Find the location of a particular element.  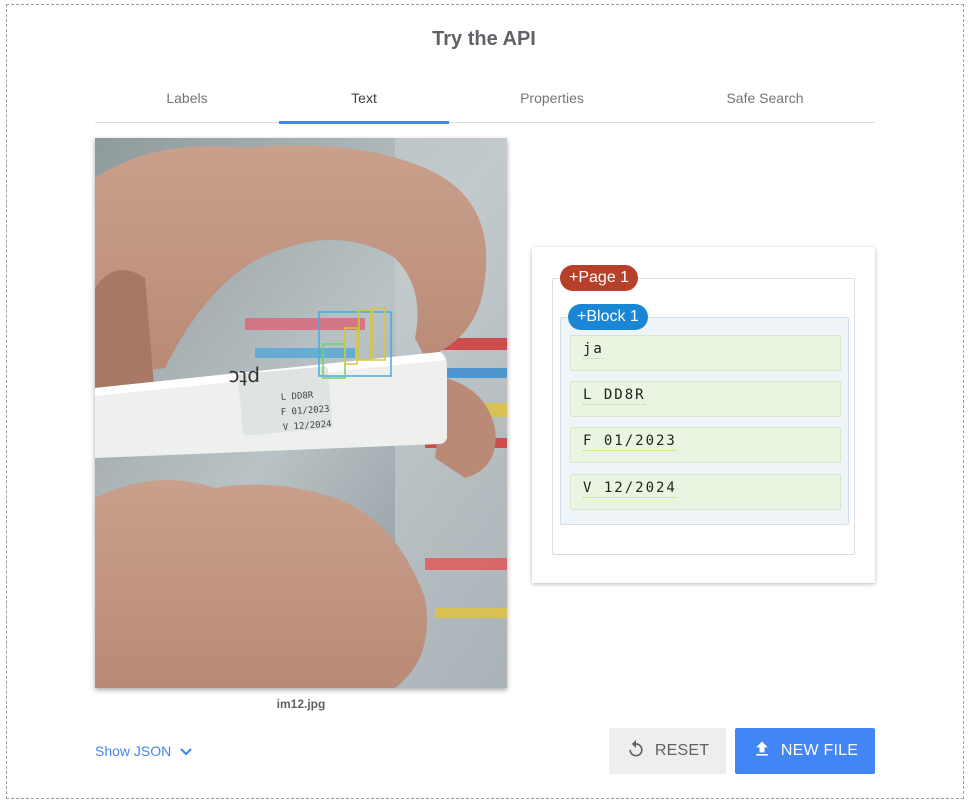

paragraph-text: ja is located at coordinates (593, 350).